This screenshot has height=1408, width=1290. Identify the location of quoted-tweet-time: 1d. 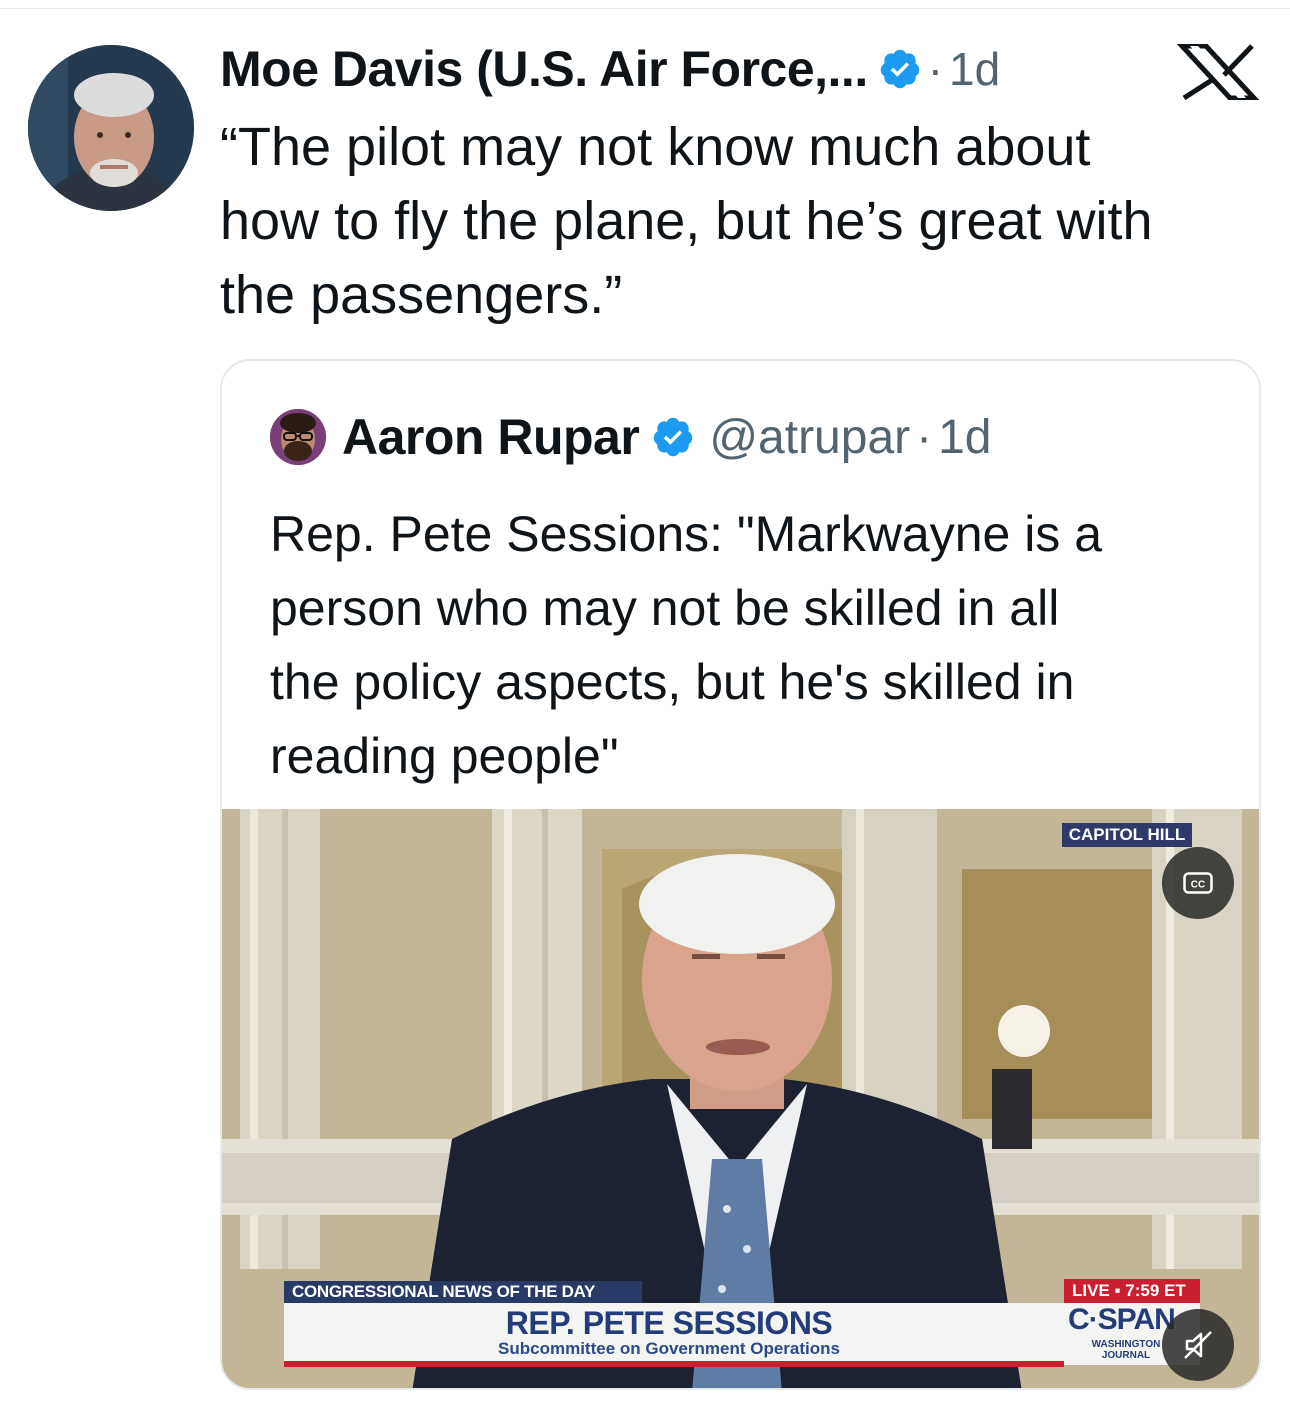
(964, 437).